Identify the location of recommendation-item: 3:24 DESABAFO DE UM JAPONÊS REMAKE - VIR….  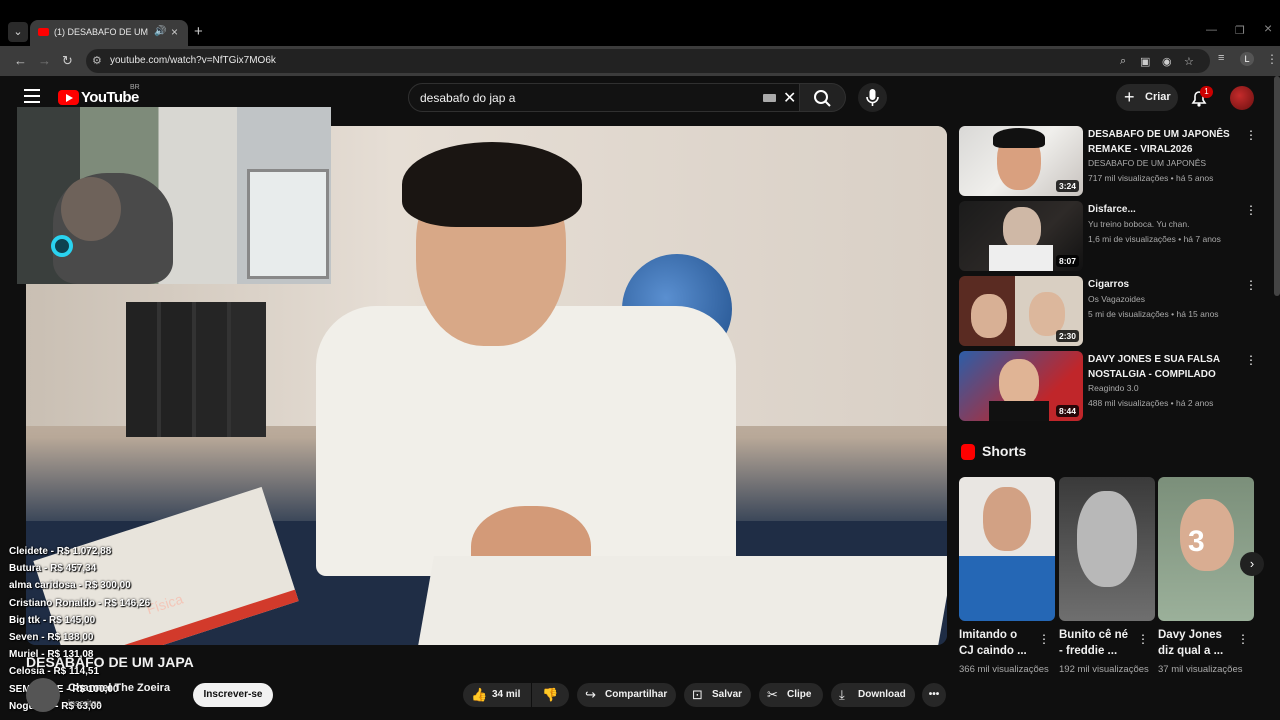
(1109, 161).